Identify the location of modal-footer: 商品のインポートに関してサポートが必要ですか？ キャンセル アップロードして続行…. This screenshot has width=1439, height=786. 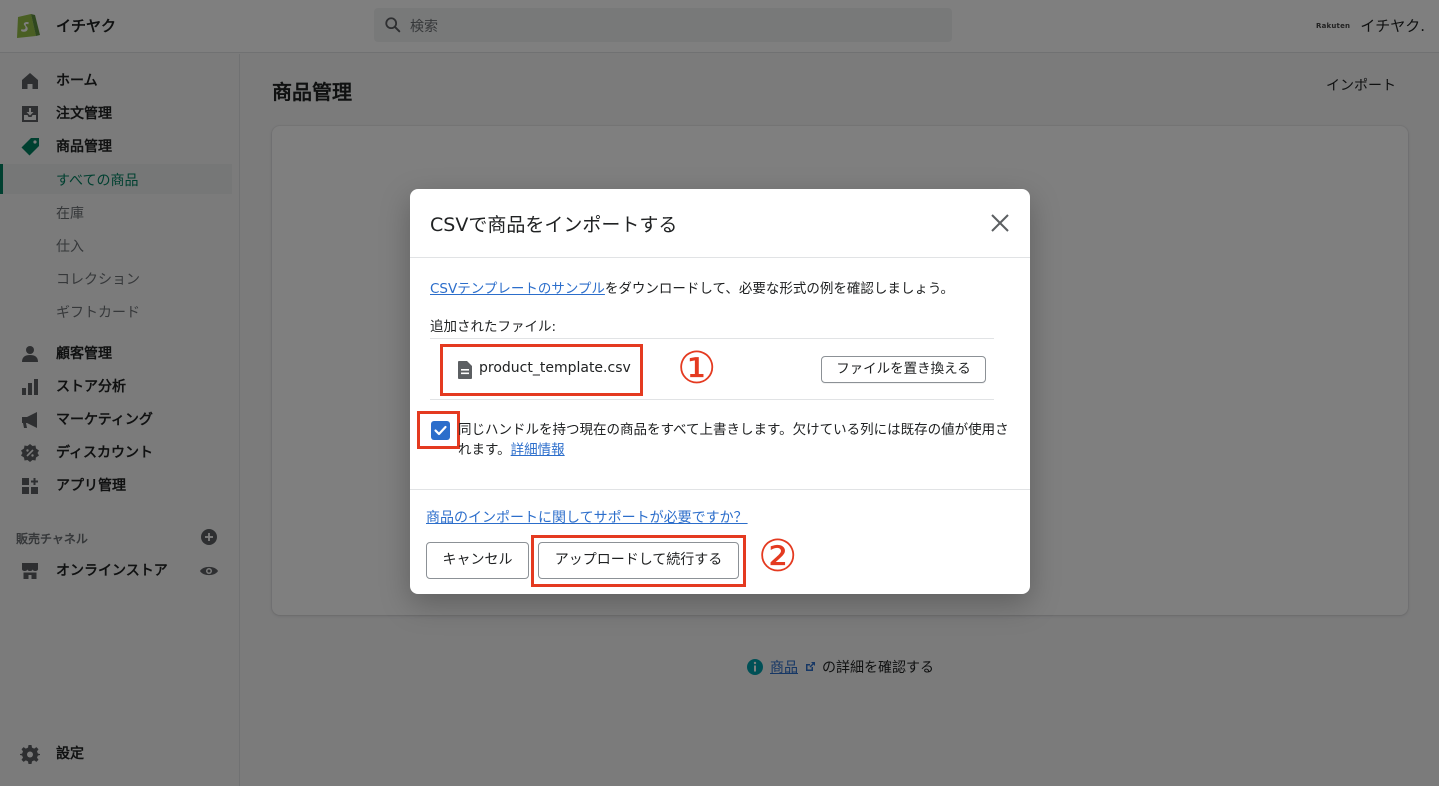
(720, 541).